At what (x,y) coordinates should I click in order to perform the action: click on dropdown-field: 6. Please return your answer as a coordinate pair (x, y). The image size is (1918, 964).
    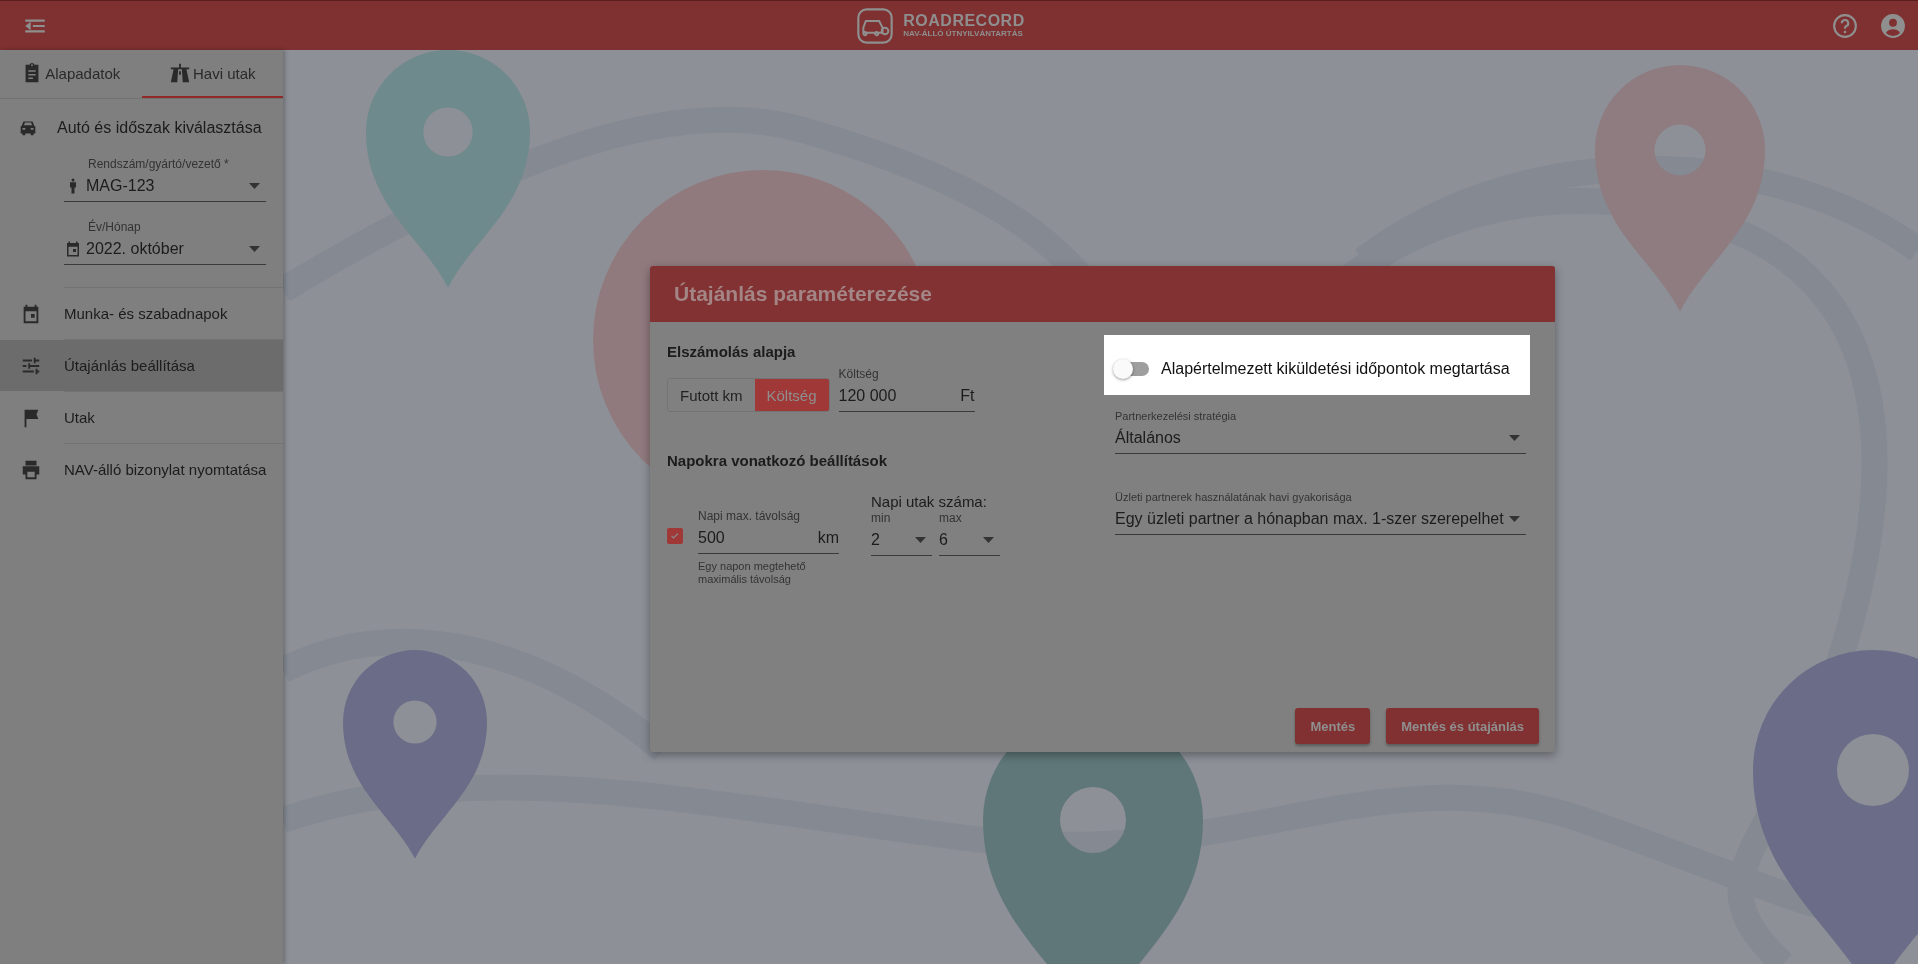
    Looking at the image, I should click on (969, 540).